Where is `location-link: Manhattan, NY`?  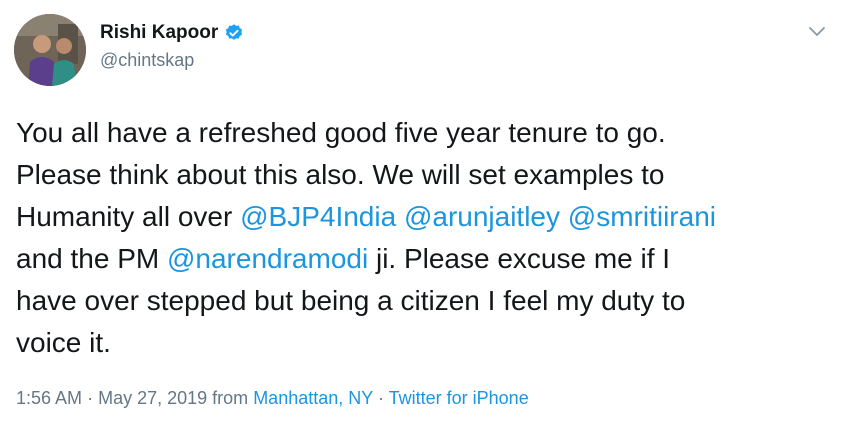
location-link: Manhattan, NY is located at coordinates (313, 398).